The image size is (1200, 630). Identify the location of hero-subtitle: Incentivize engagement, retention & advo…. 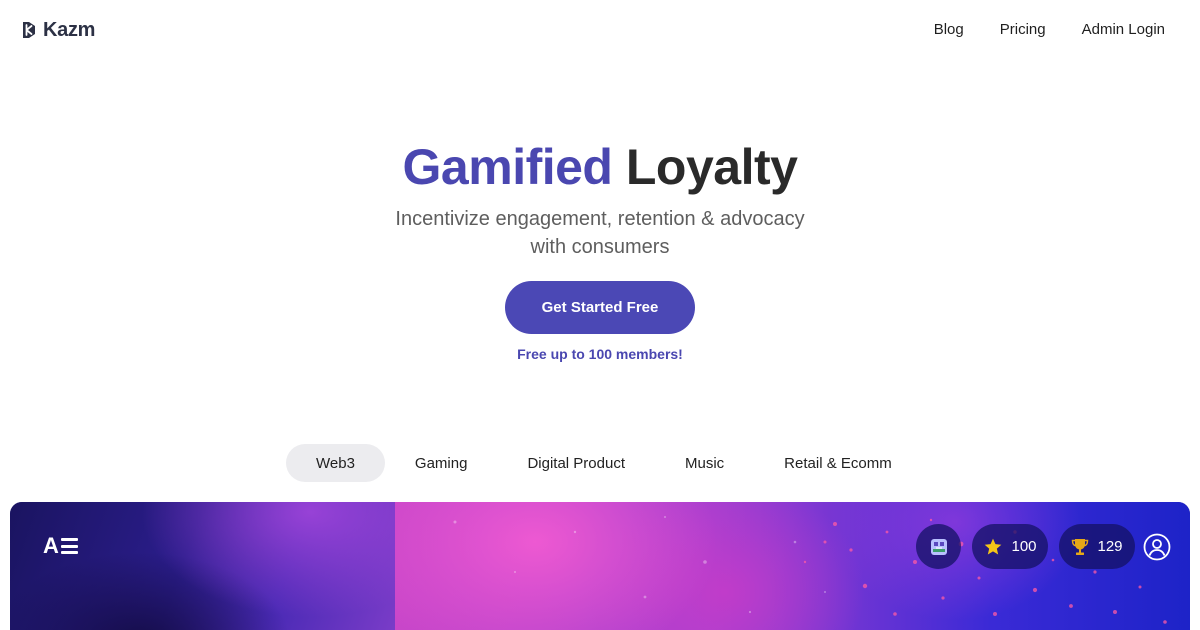
(600, 233).